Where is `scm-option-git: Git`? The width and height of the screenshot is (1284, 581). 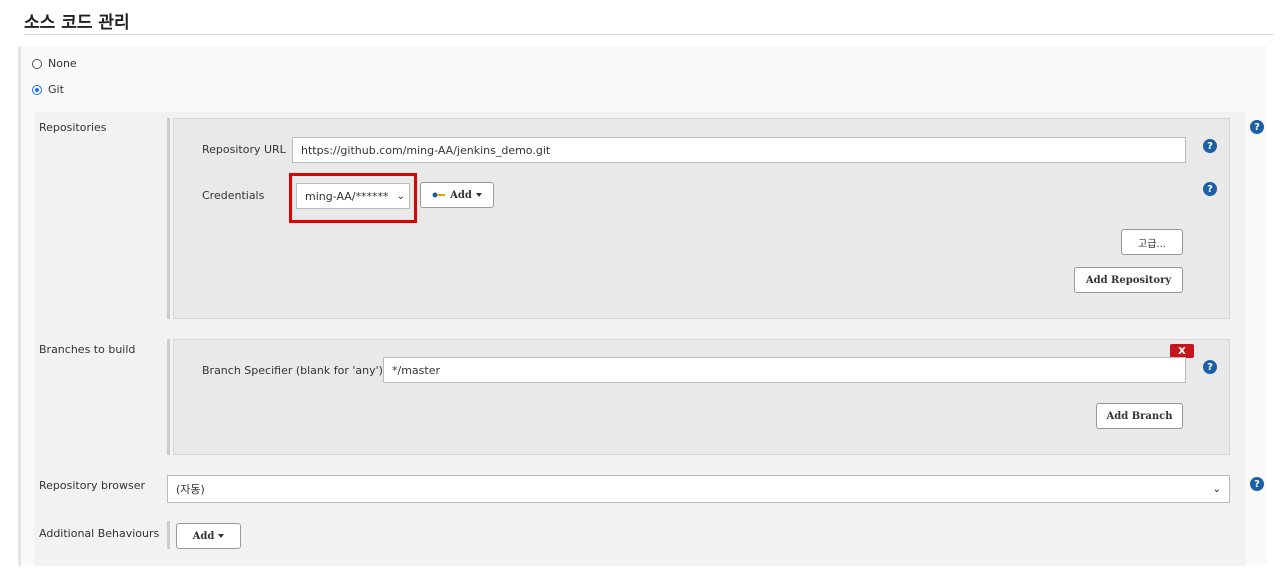 scm-option-git: Git is located at coordinates (48, 89).